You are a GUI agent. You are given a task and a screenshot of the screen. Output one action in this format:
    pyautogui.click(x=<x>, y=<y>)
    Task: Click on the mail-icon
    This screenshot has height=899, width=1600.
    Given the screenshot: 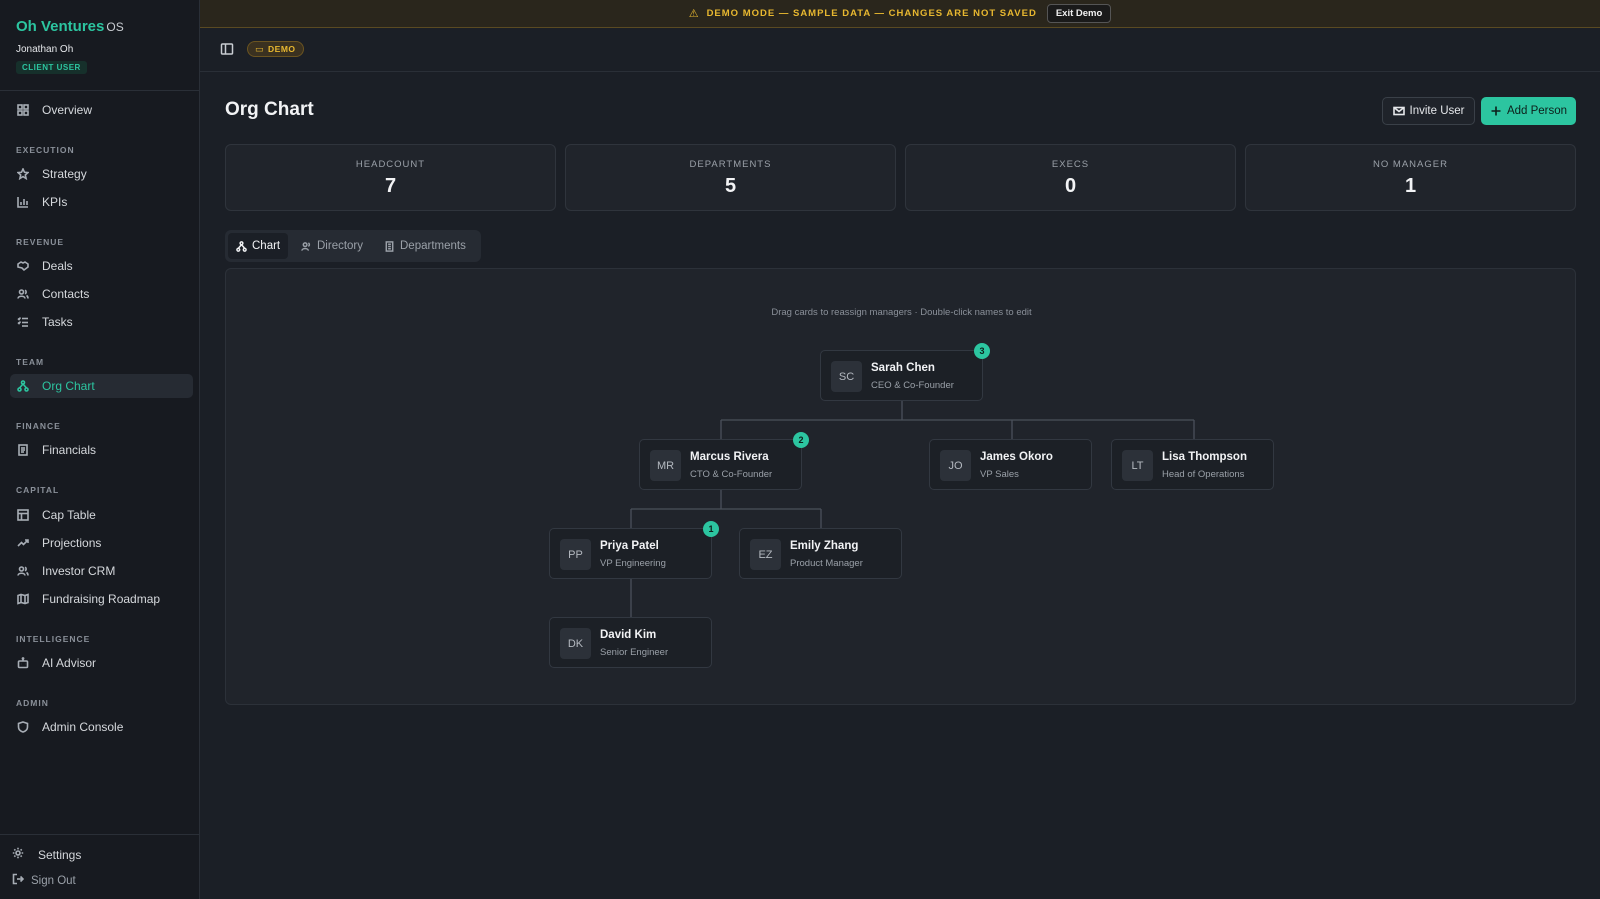 What is the action you would take?
    pyautogui.click(x=1398, y=111)
    